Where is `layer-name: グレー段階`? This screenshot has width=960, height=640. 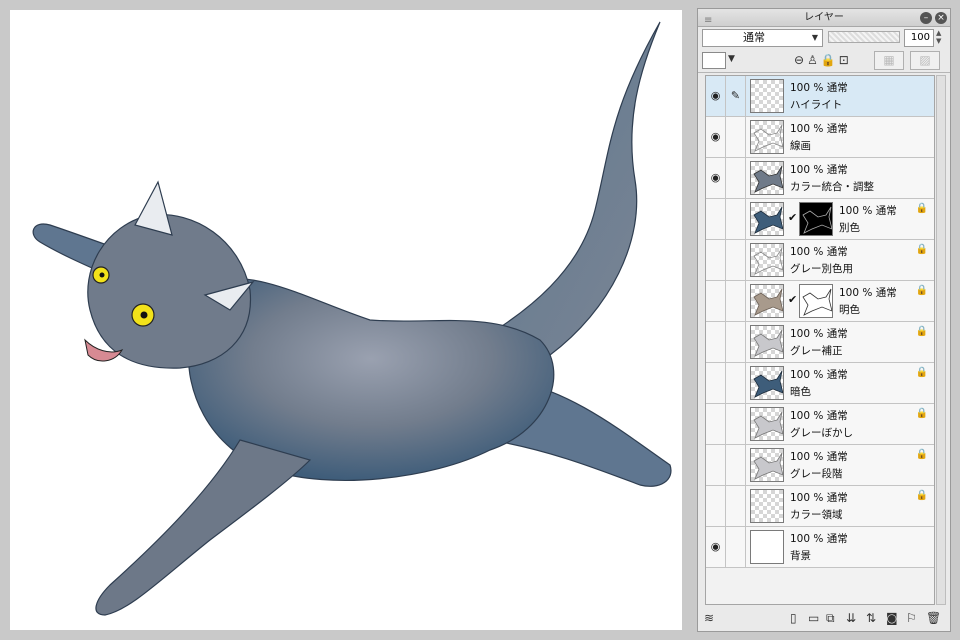
layer-name: グレー段階 is located at coordinates (816, 474).